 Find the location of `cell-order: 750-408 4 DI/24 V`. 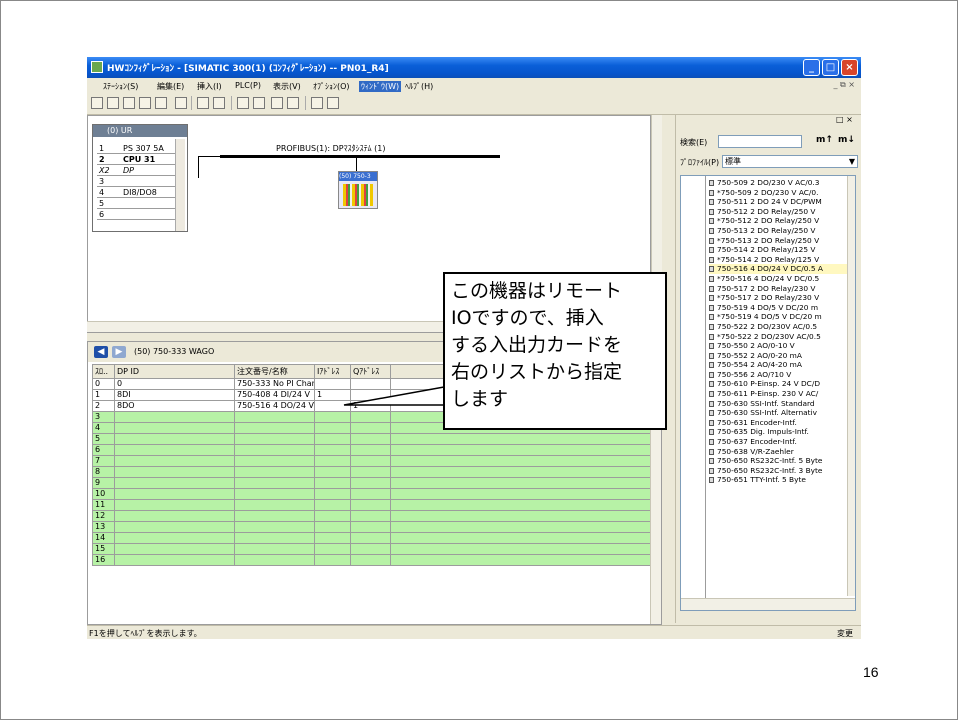

cell-order: 750-408 4 DI/24 V is located at coordinates (274, 395).